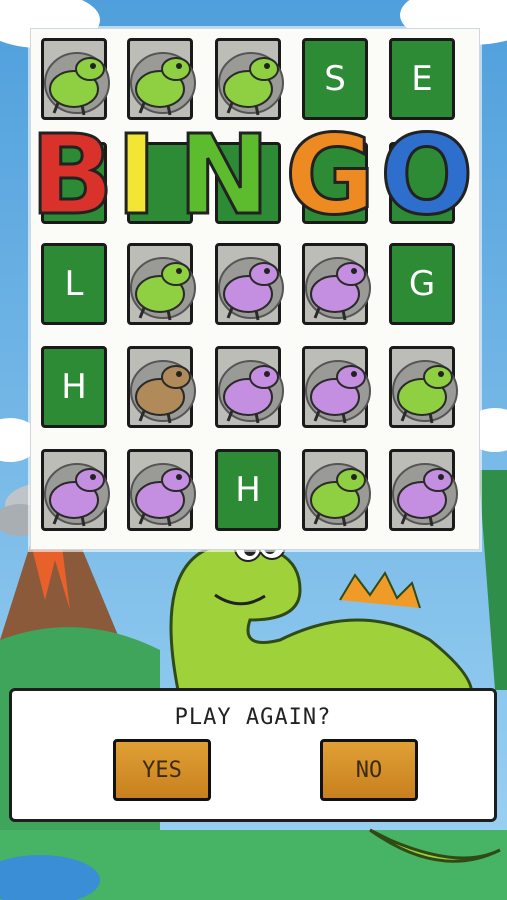 The height and width of the screenshot is (900, 507). Describe the element at coordinates (224, 170) in the screenshot. I see `bingo-letter-n: N` at that location.